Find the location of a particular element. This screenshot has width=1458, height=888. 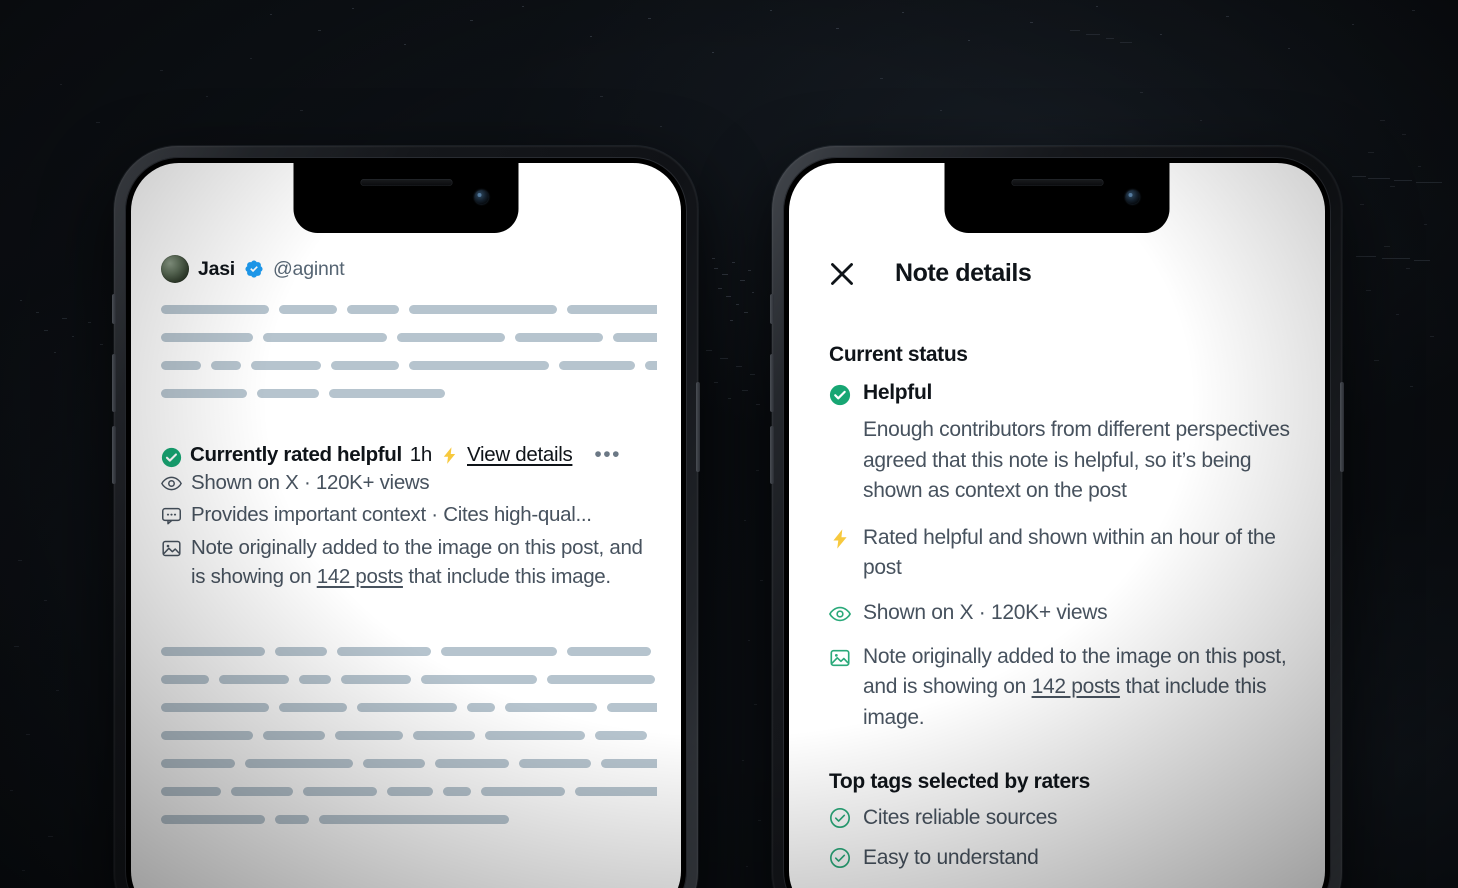

notch-right is located at coordinates (1057, 198).